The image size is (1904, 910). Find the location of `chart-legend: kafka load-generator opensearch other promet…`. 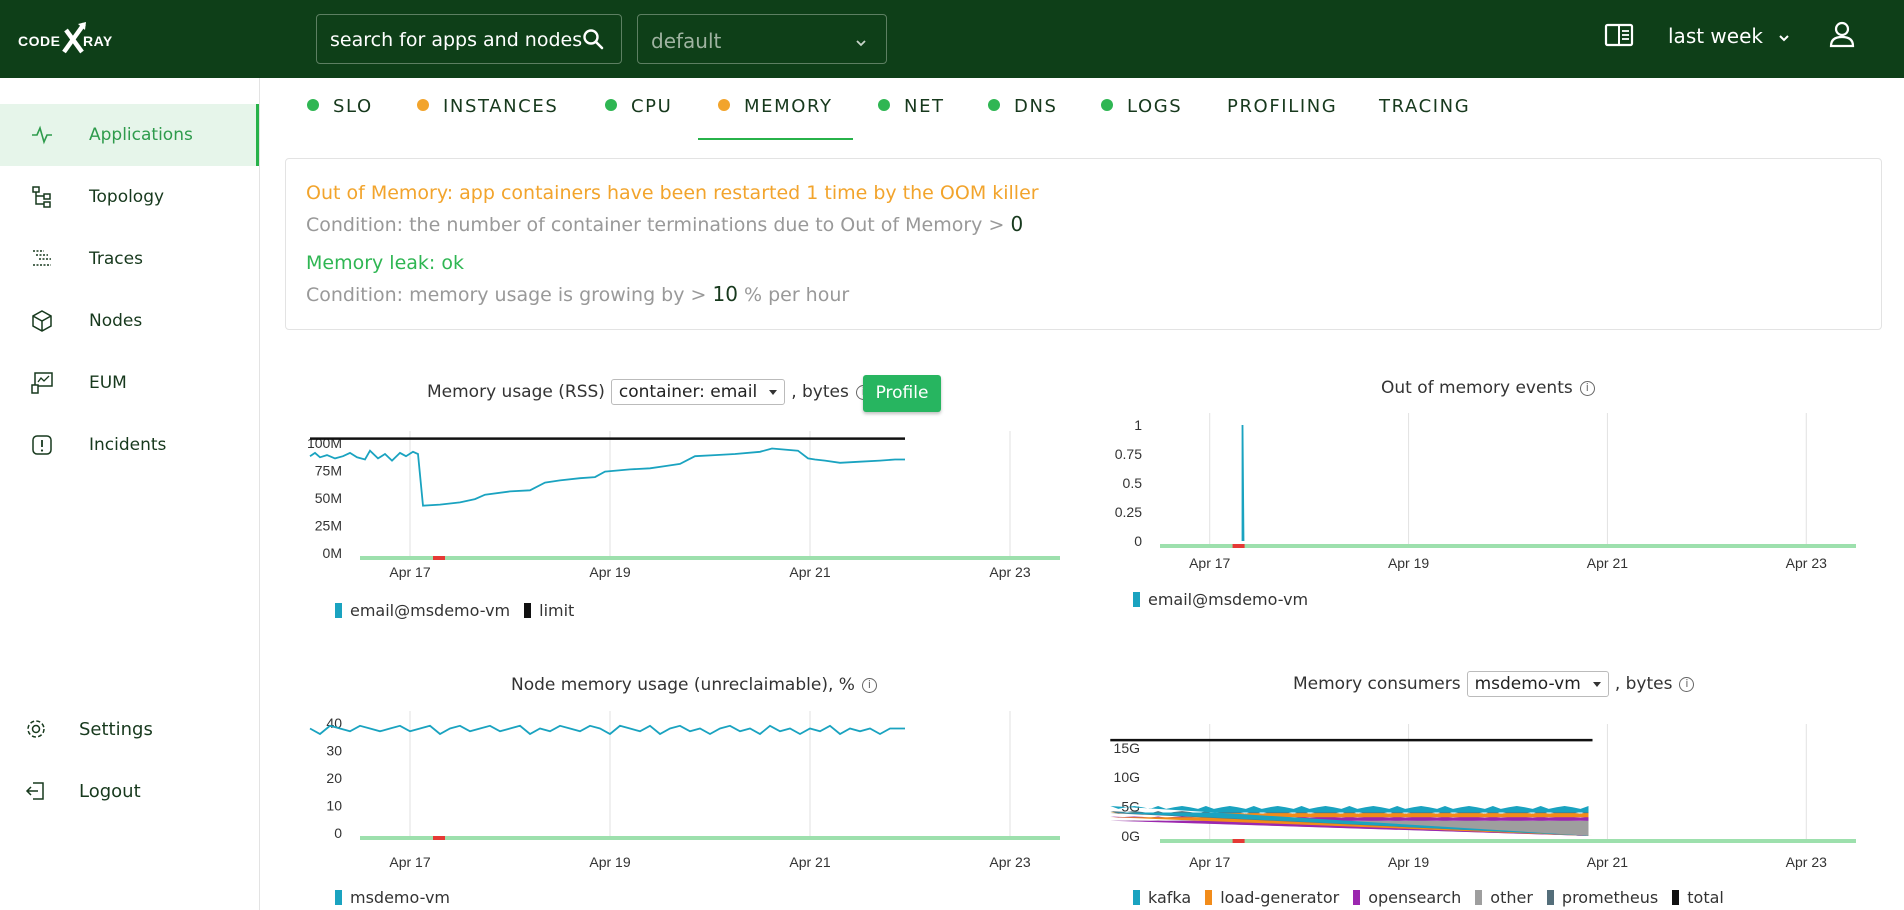

chart-legend: kafka load-generator opensearch other promet… is located at coordinates (1435, 897).